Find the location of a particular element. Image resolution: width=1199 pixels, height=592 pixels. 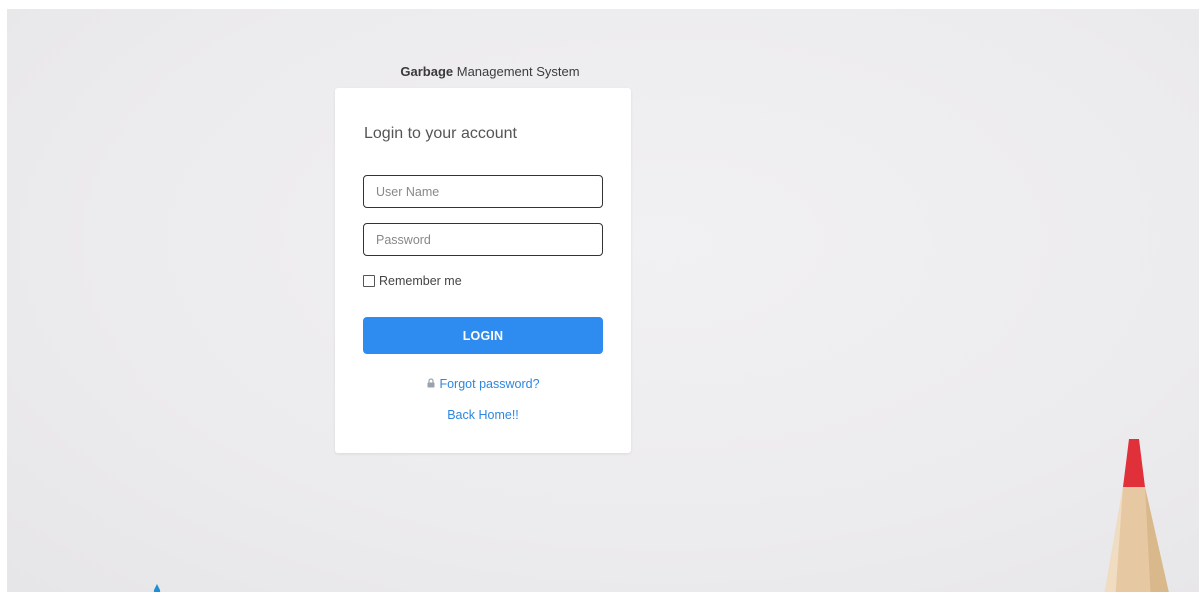

remember-me-label: Remember me is located at coordinates (420, 281).